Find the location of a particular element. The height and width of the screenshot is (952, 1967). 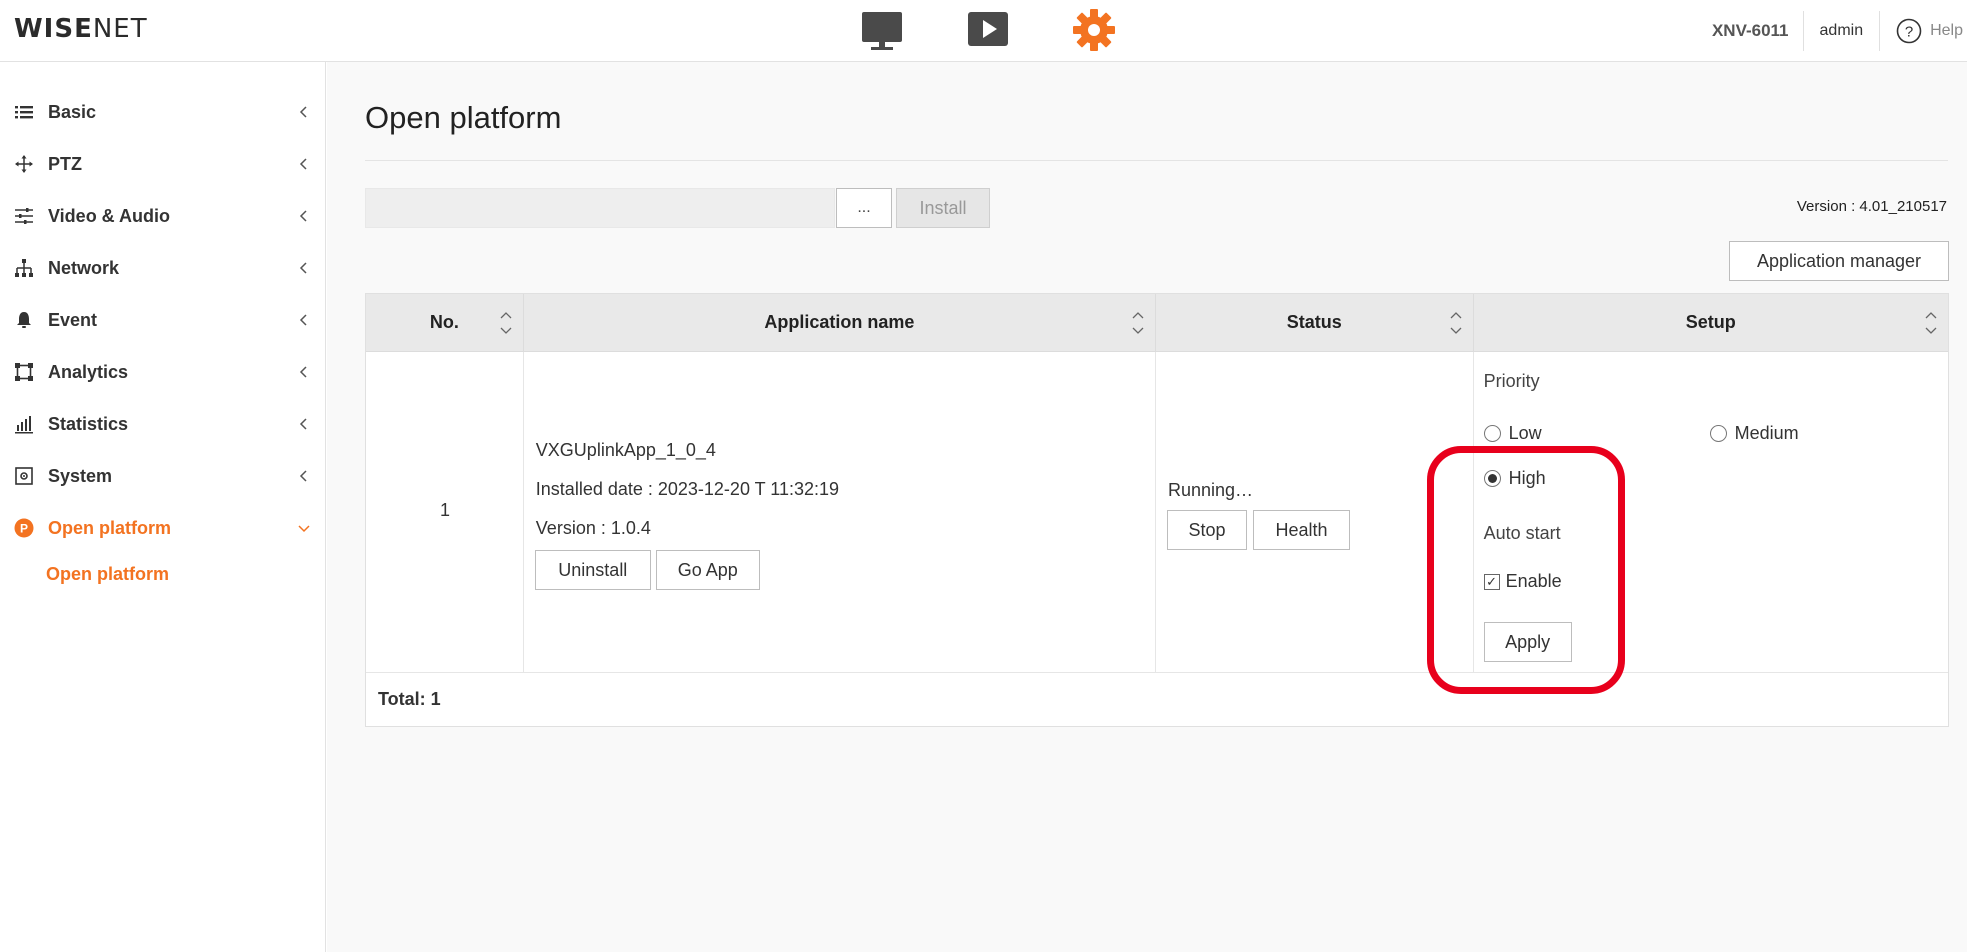

enable-checkbox: ✓ Enable is located at coordinates (1522, 581).